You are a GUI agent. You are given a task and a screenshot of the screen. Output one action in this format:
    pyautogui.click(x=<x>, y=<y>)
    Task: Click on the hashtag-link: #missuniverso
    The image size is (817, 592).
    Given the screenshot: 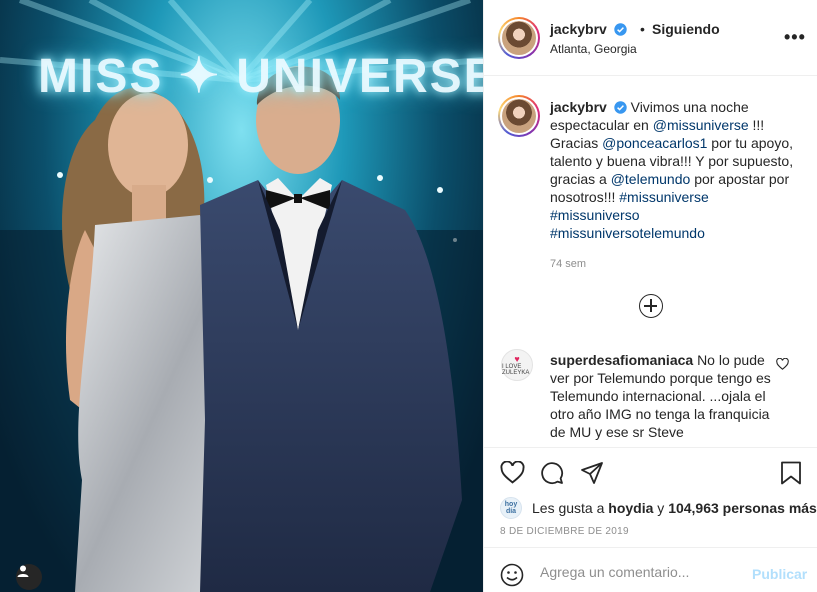 What is the action you would take?
    pyautogui.click(x=679, y=215)
    